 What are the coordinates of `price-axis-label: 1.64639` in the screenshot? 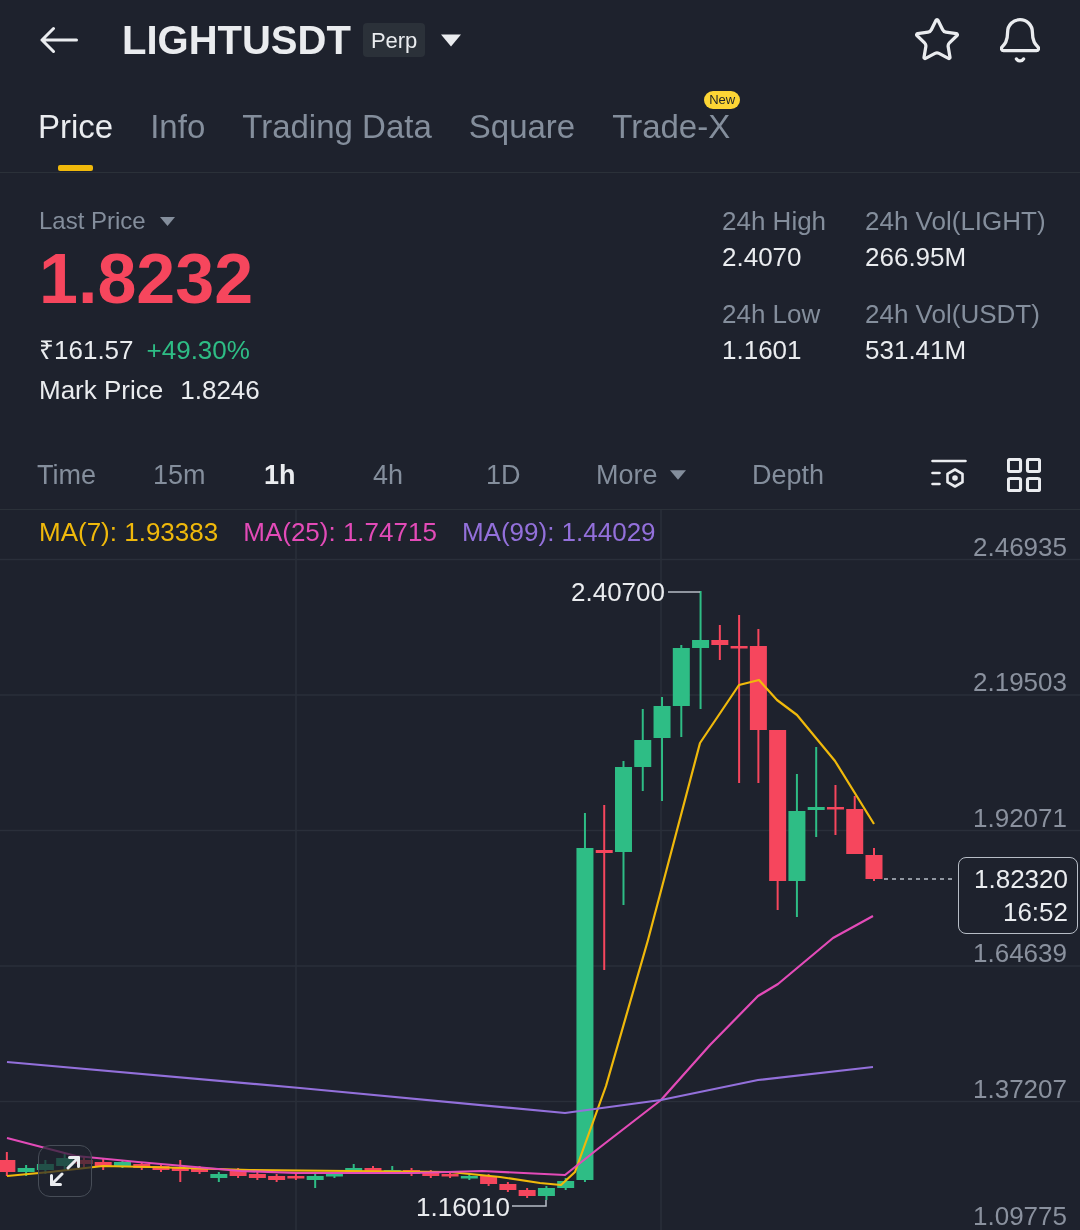 It's located at (1020, 953).